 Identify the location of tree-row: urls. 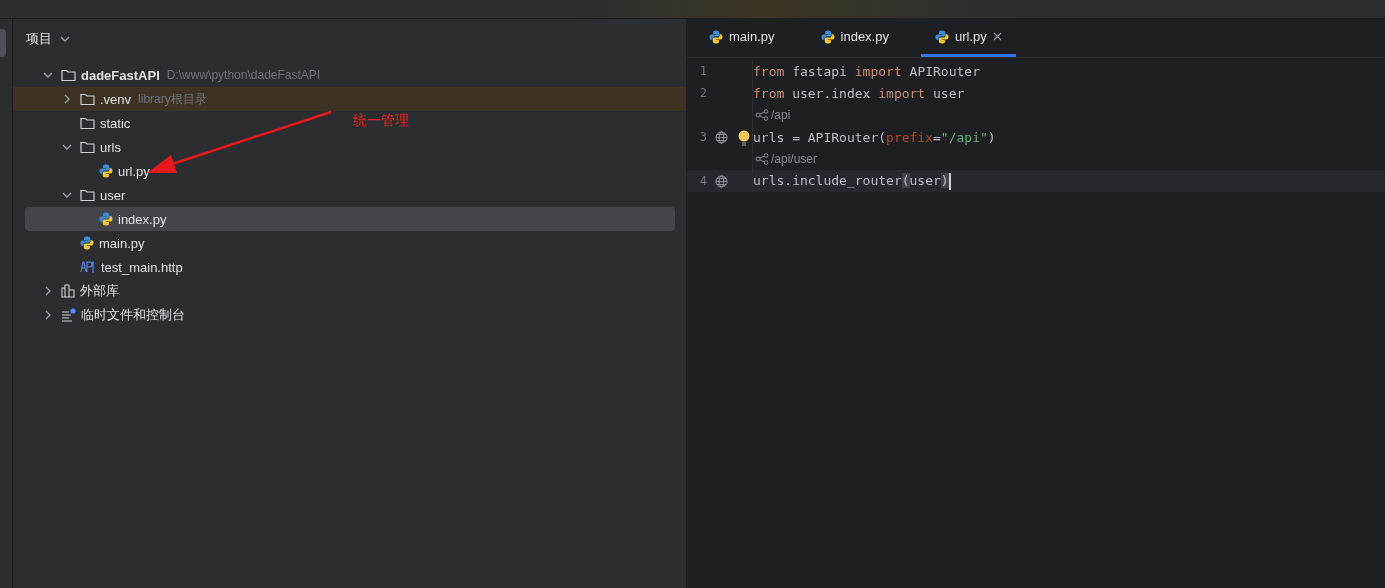
(73, 147).